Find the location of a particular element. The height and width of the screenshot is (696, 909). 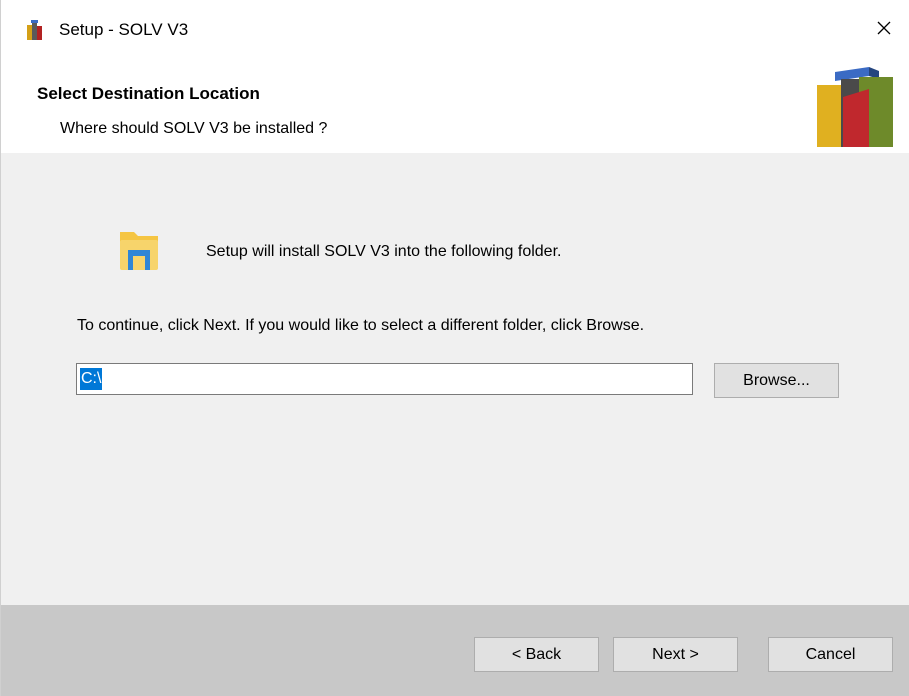

button-bar: < Back Next > Cancel is located at coordinates (455, 650).